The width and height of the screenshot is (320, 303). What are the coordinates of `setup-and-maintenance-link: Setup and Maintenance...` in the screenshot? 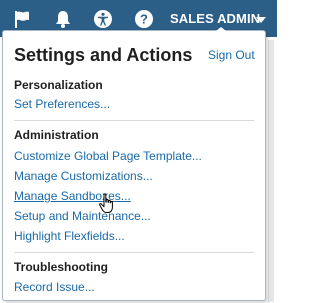 It's located at (82, 216).